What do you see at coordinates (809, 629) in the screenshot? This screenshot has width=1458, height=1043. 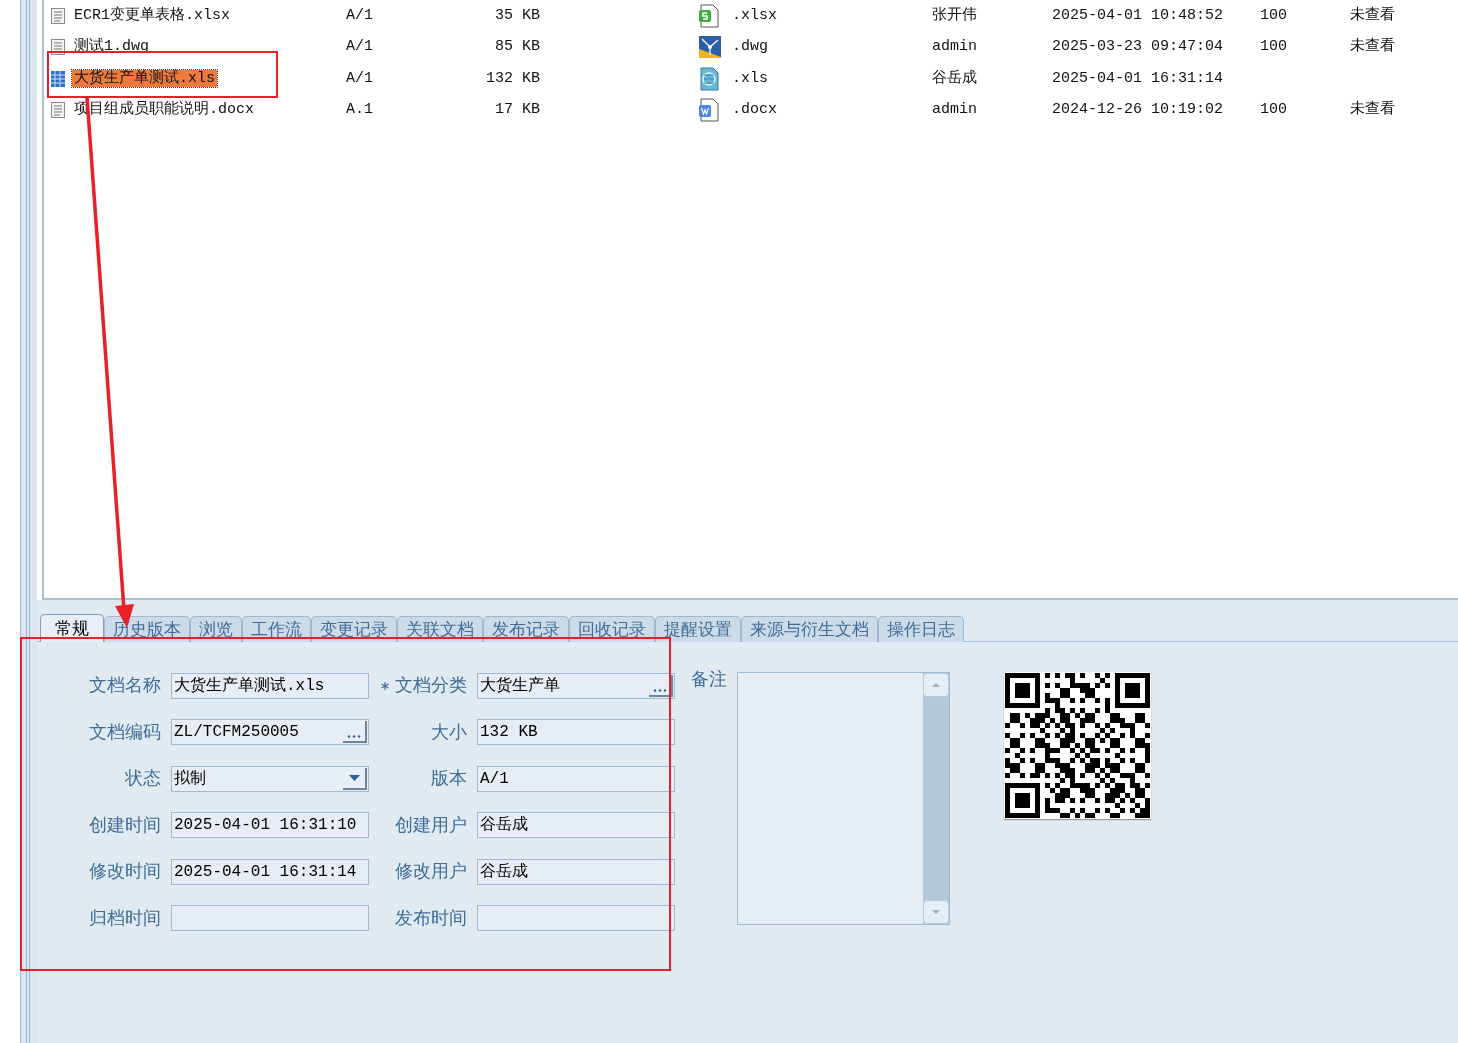 I see `tab: 来源与衍生文档` at bounding box center [809, 629].